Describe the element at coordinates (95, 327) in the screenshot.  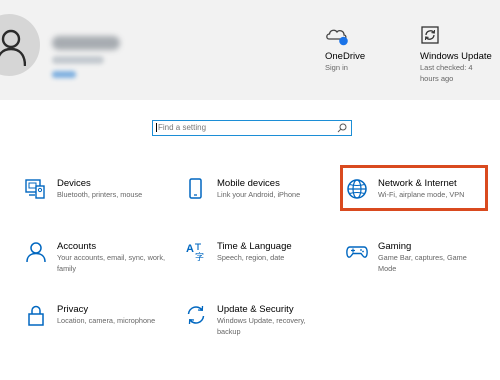
I see `tile-privacy: Privacy Location, camera, microphone` at that location.